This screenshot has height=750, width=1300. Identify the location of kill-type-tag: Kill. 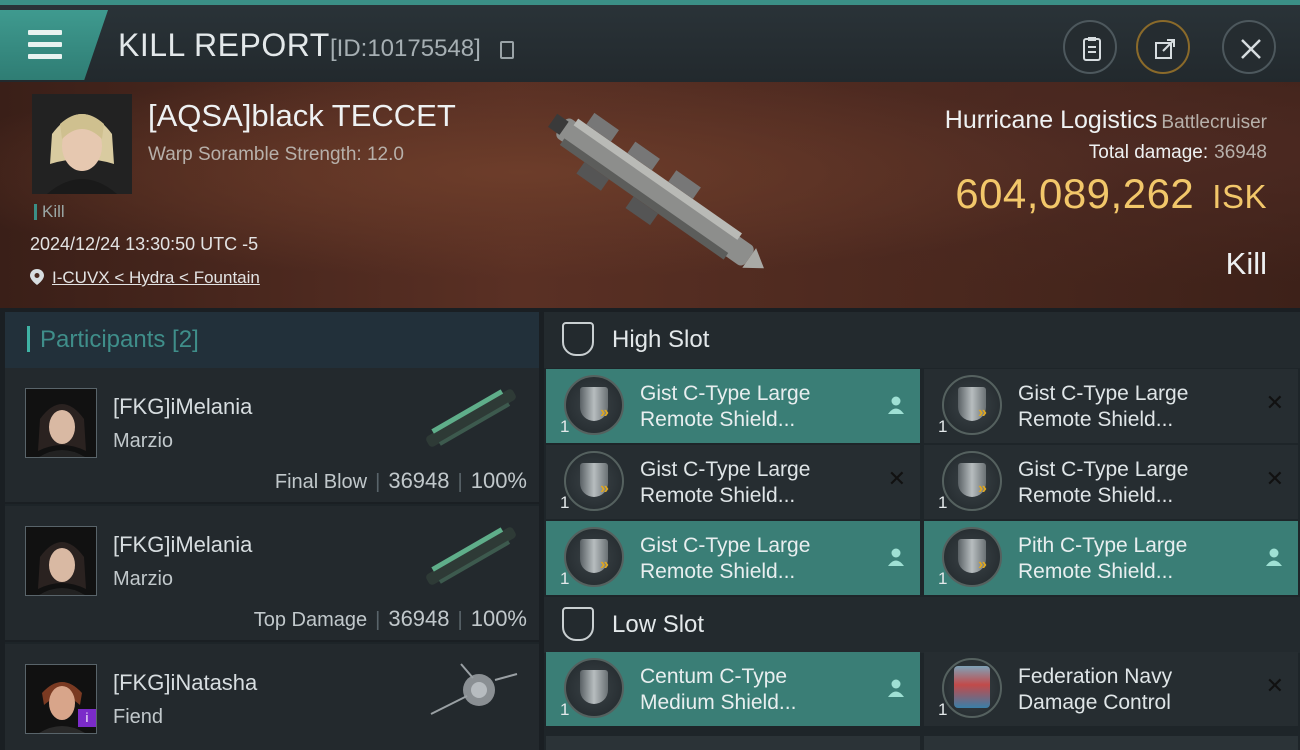
(49, 211).